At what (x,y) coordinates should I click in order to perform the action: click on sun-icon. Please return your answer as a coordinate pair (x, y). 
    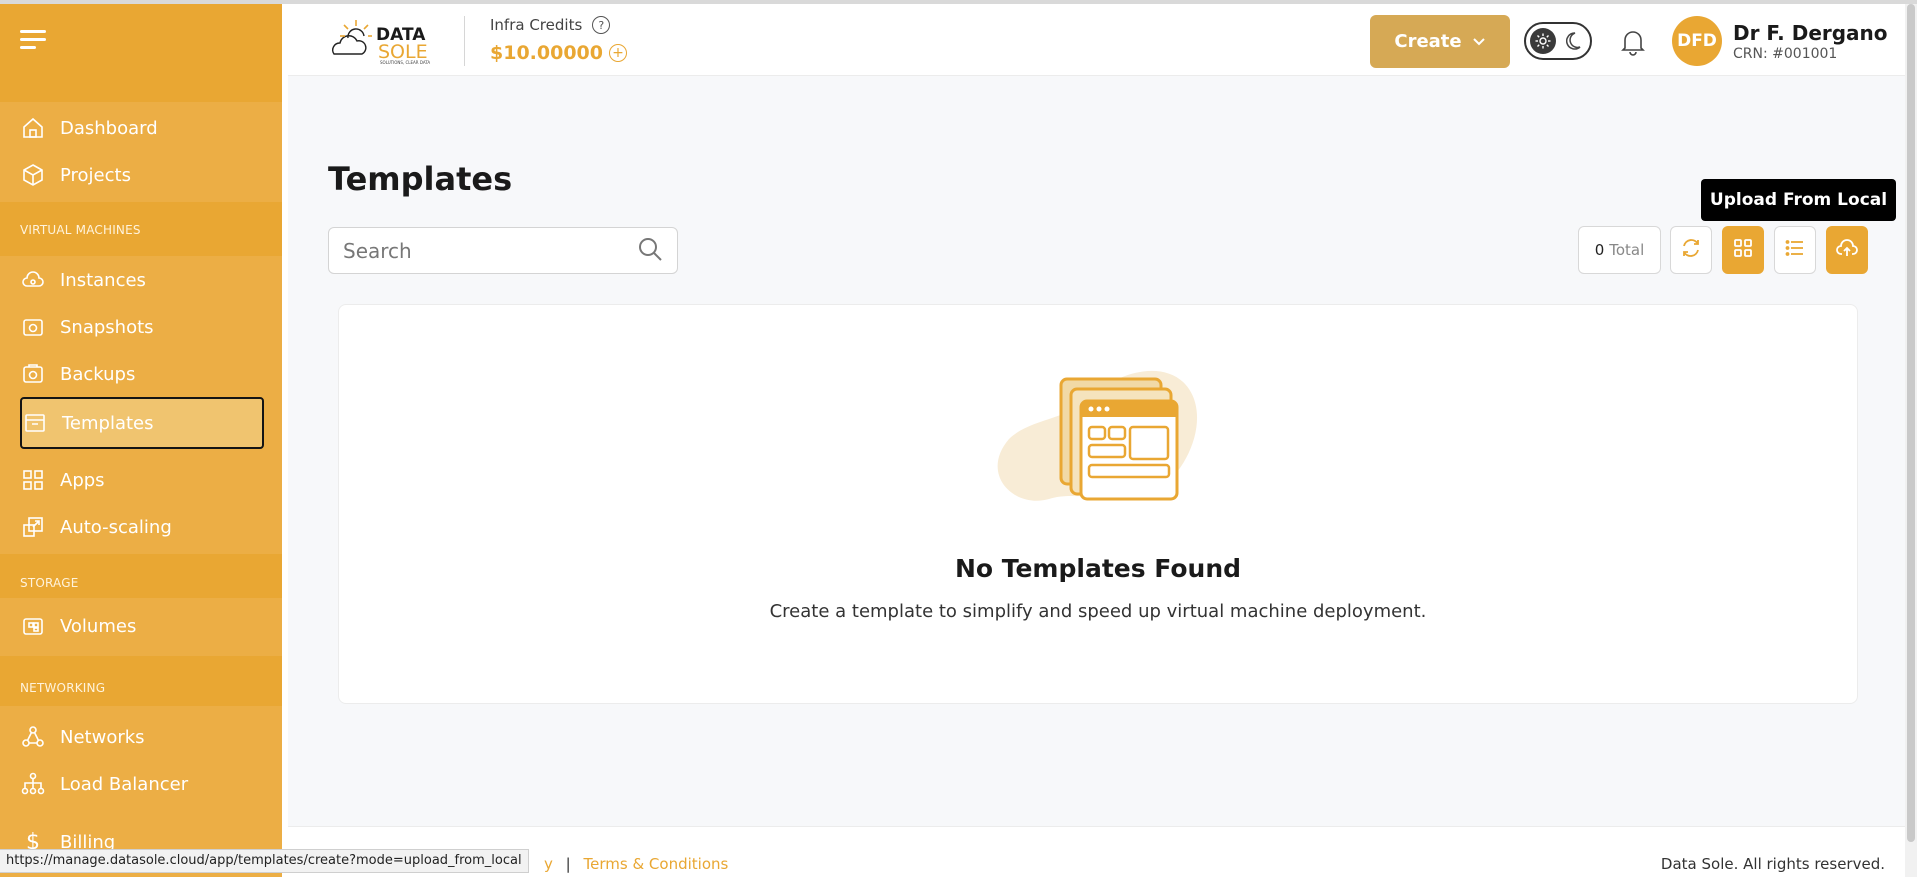
    Looking at the image, I should click on (1543, 41).